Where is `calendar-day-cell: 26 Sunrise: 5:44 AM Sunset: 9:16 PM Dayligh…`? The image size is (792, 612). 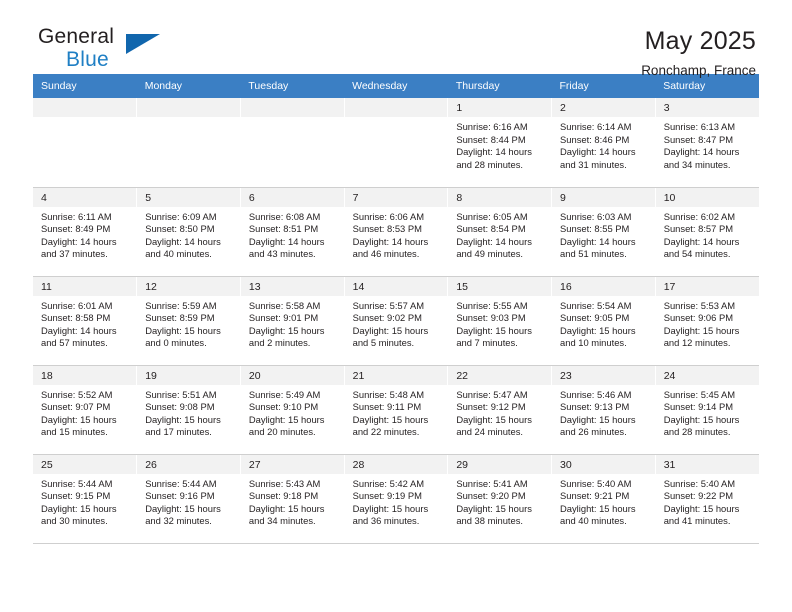
calendar-day-cell: 26 Sunrise: 5:44 AM Sunset: 9:16 PM Dayligh… is located at coordinates (188, 499).